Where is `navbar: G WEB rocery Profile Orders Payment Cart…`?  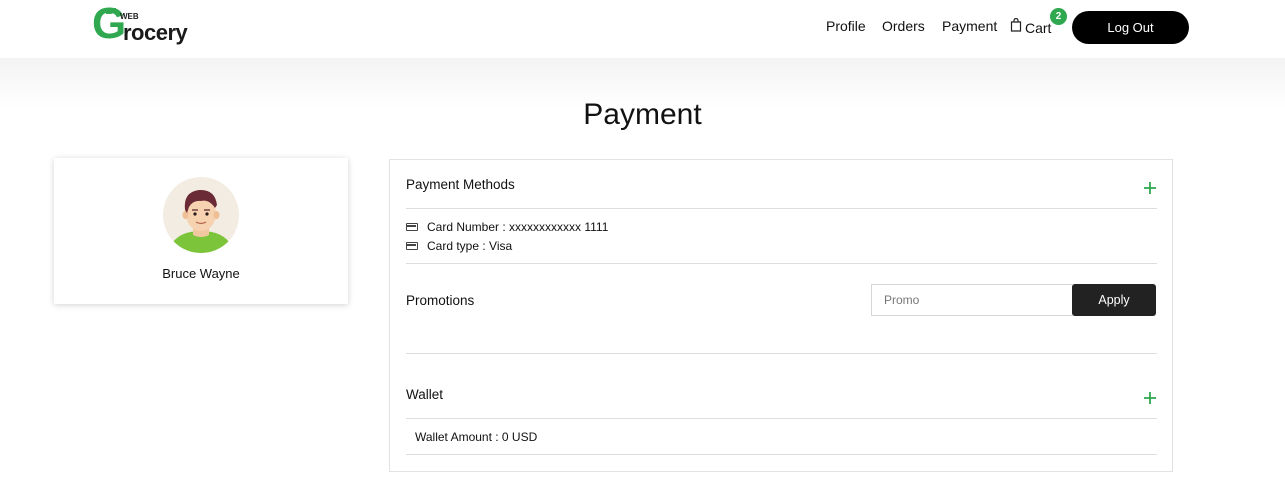
navbar: G WEB rocery Profile Orders Payment Cart… is located at coordinates (642, 29).